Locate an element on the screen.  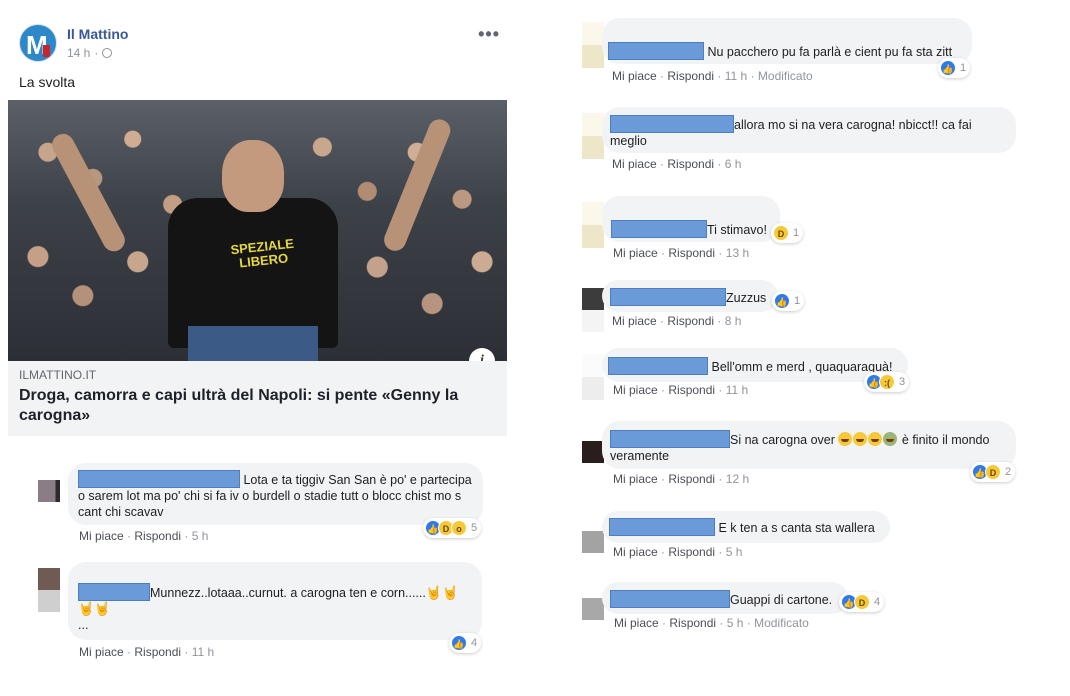
post-header: M Il Mattino 14 h · ••• is located at coordinates (258, 39).